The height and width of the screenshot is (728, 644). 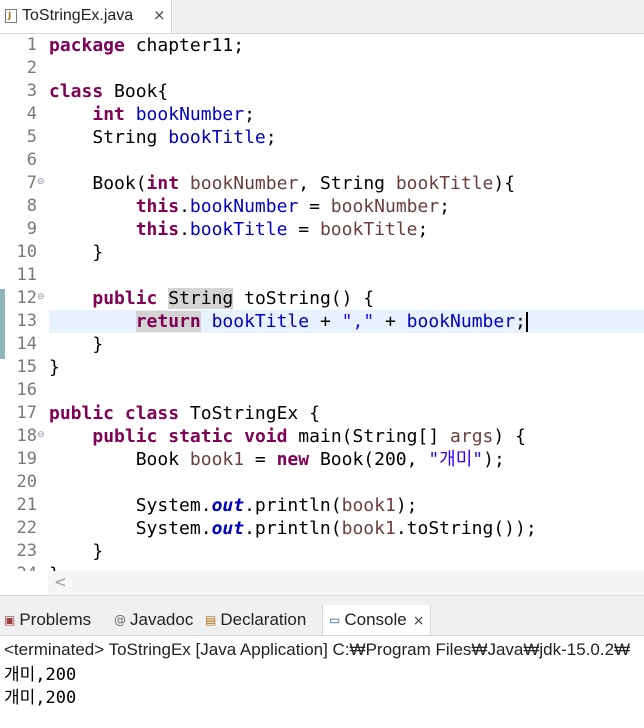 What do you see at coordinates (322, 137) in the screenshot?
I see `code-line: 5 String bookTitle;` at bounding box center [322, 137].